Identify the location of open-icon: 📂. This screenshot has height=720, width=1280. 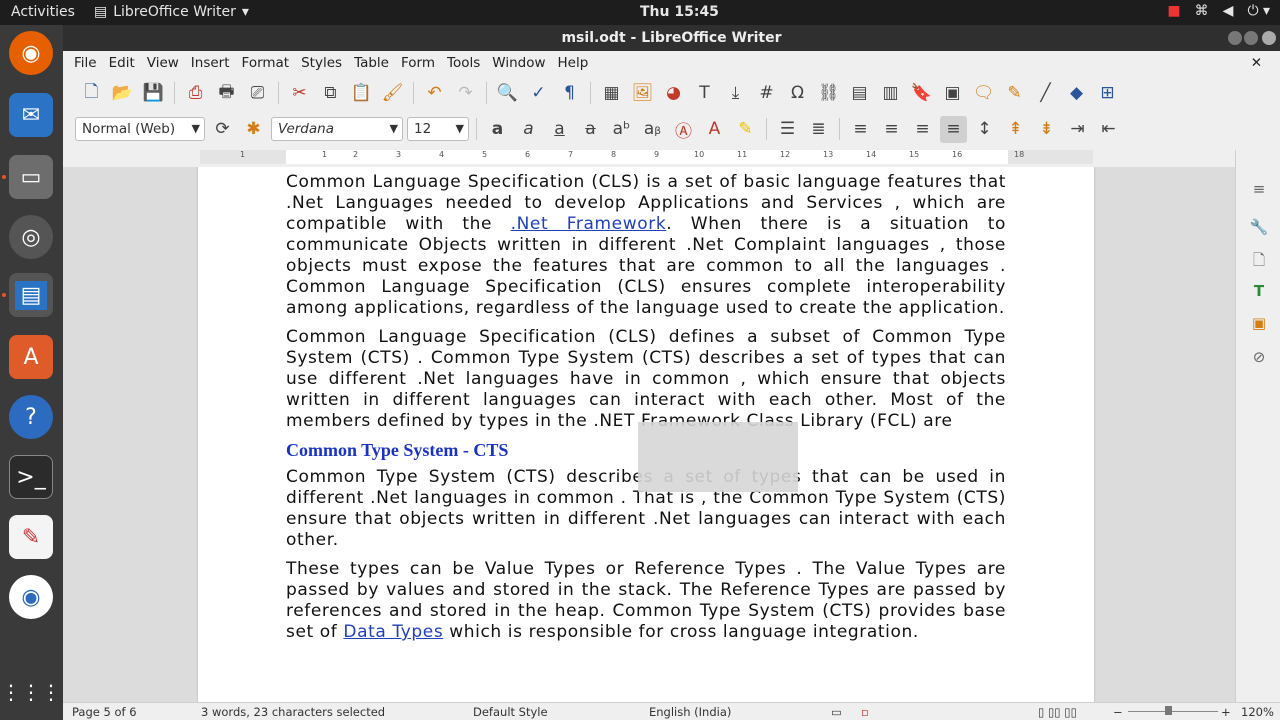
(122, 93).